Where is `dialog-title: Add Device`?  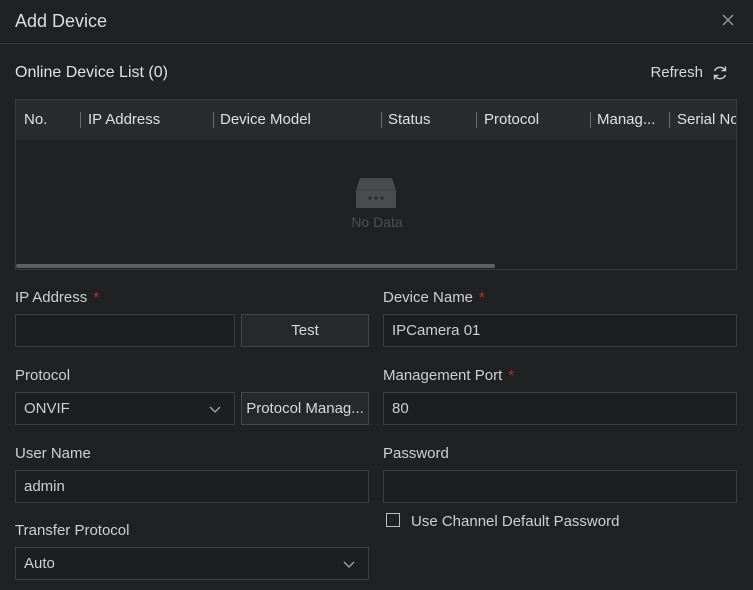 dialog-title: Add Device is located at coordinates (61, 21).